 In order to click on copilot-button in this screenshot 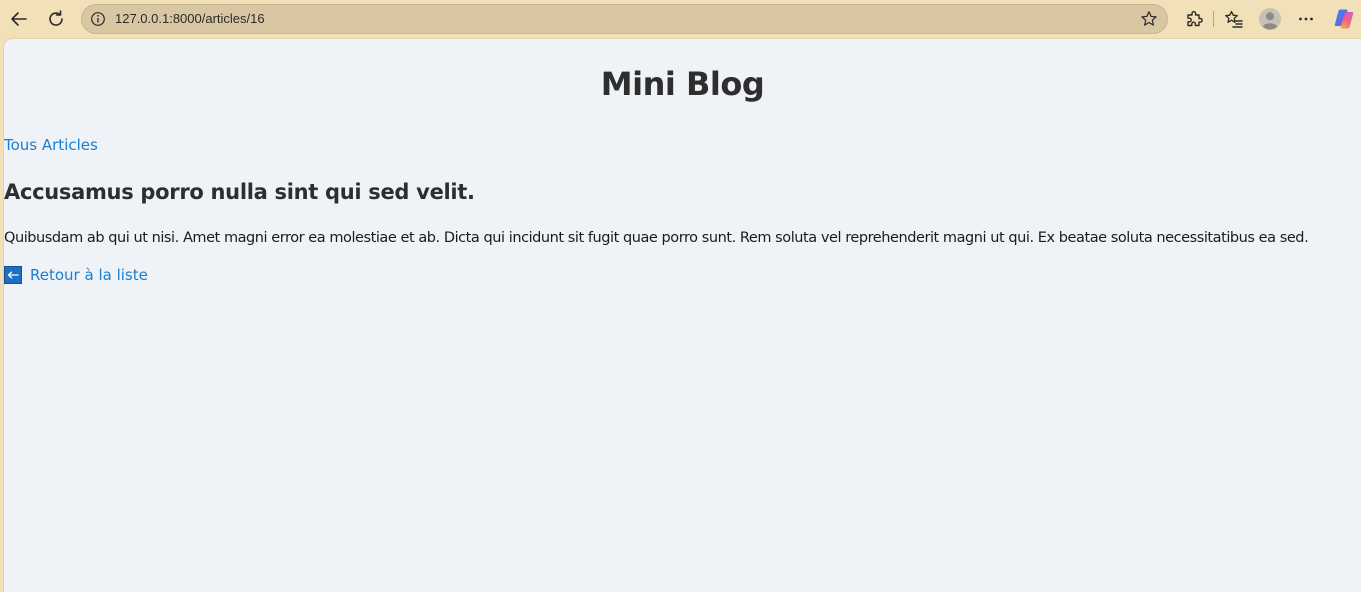, I will do `click(1344, 19)`.